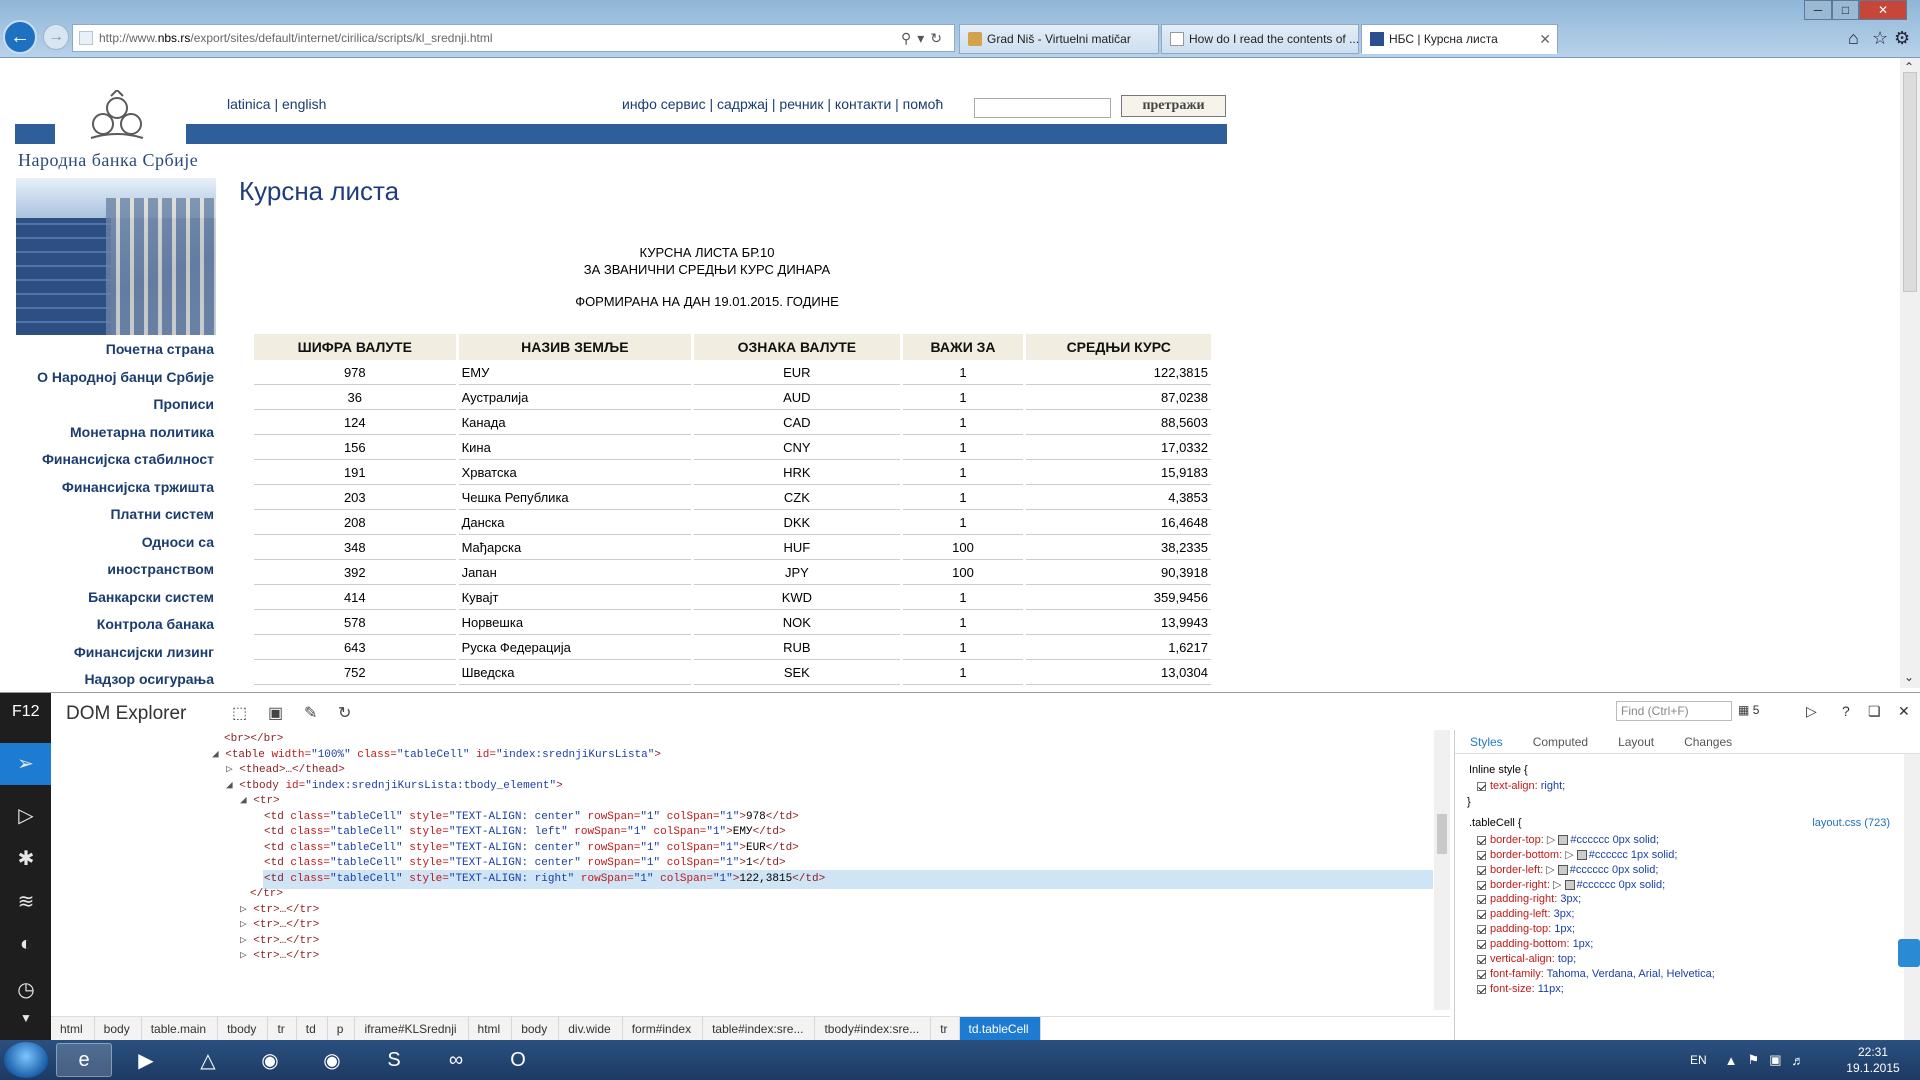 The width and height of the screenshot is (1920, 1080). Describe the element at coordinates (1912, 897) in the screenshot. I see `styles-scrollbar` at that location.